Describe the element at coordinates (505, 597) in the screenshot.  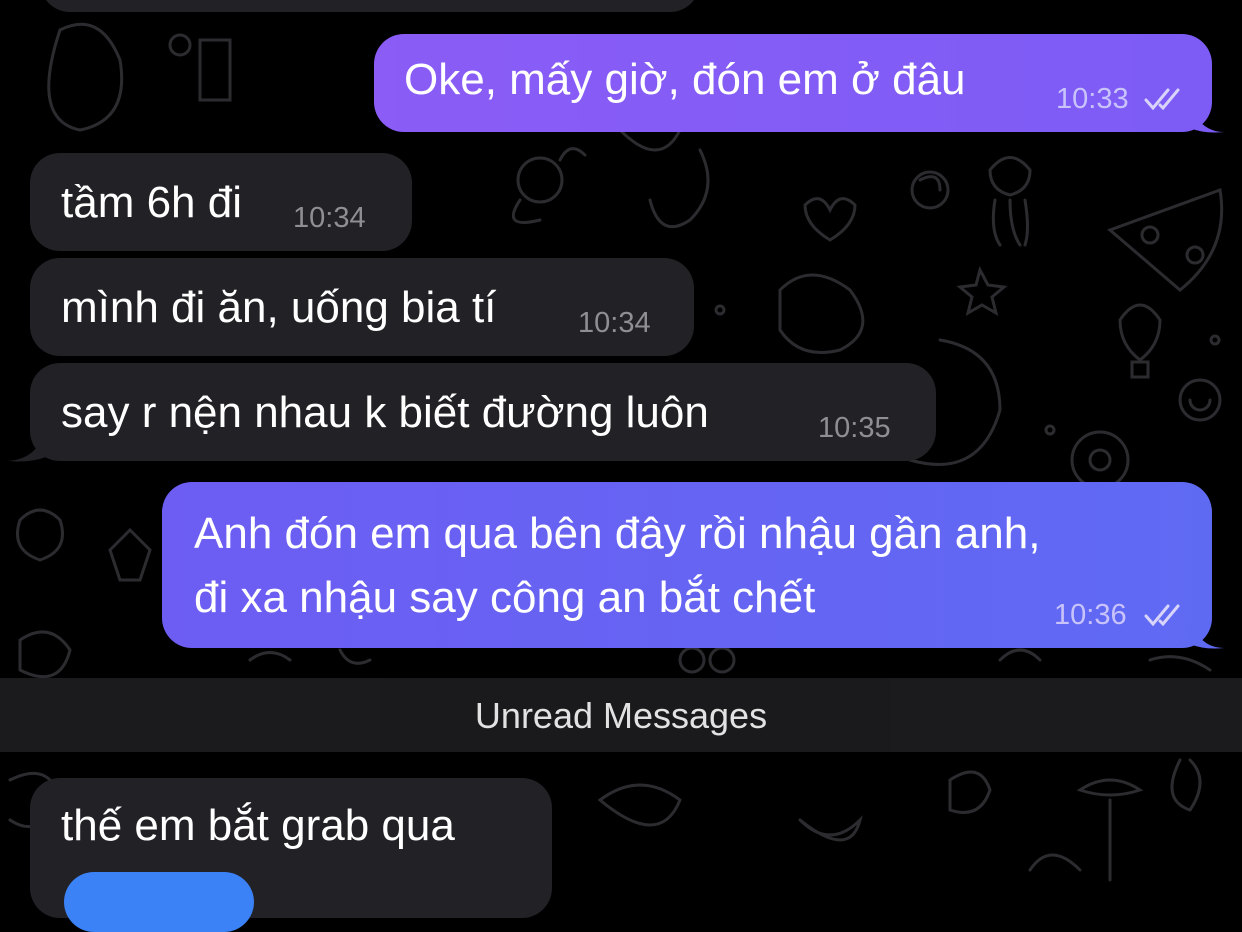
I see `message-text-line-2: đi xa nhậu say công an bắt chết` at that location.